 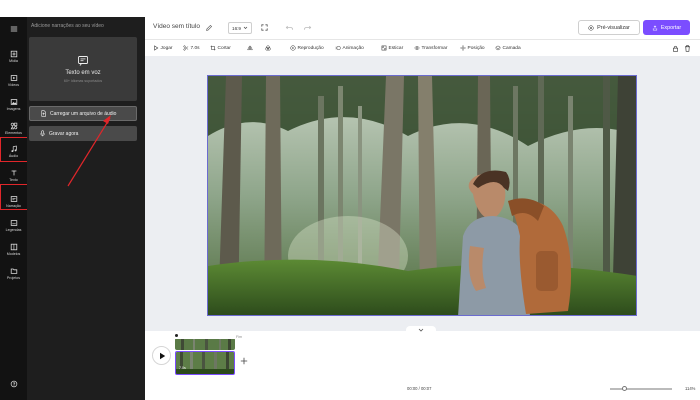 I want to click on preview-button: Pré-visualizar, so click(x=609, y=27).